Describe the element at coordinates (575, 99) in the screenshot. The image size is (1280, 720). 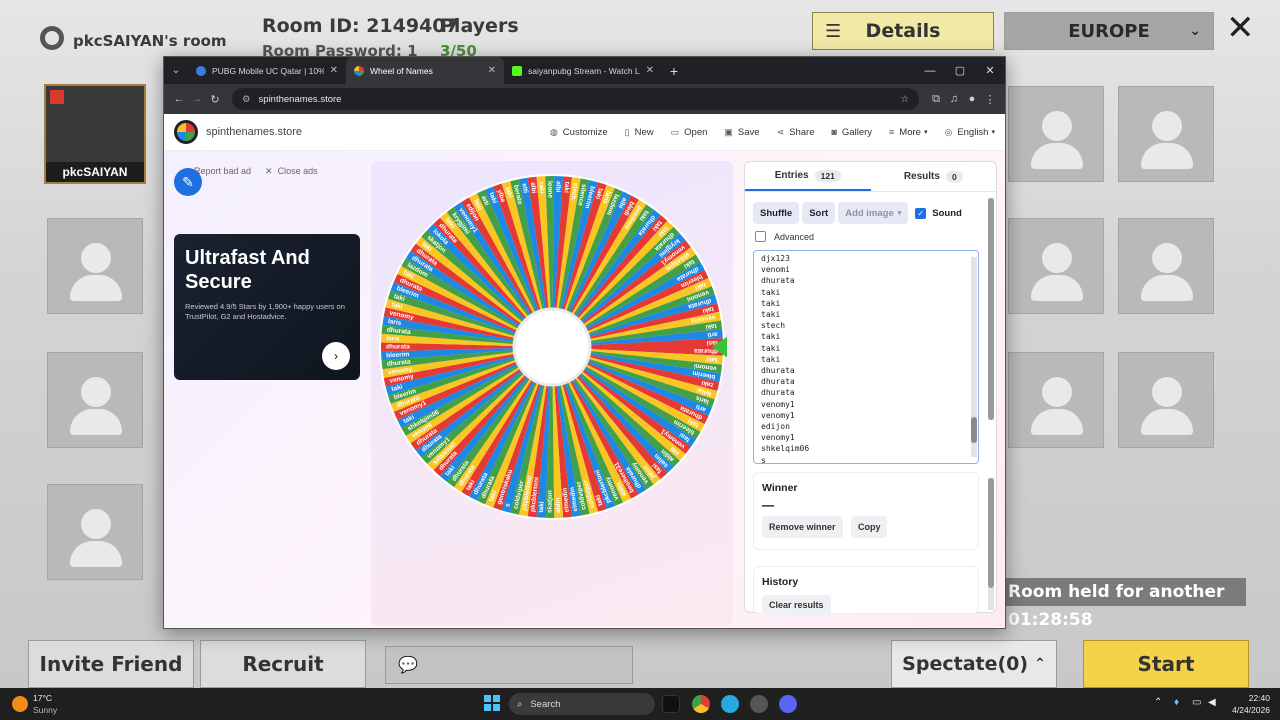
I see `url-field: ⚙ spinthenames.store ☆` at that location.